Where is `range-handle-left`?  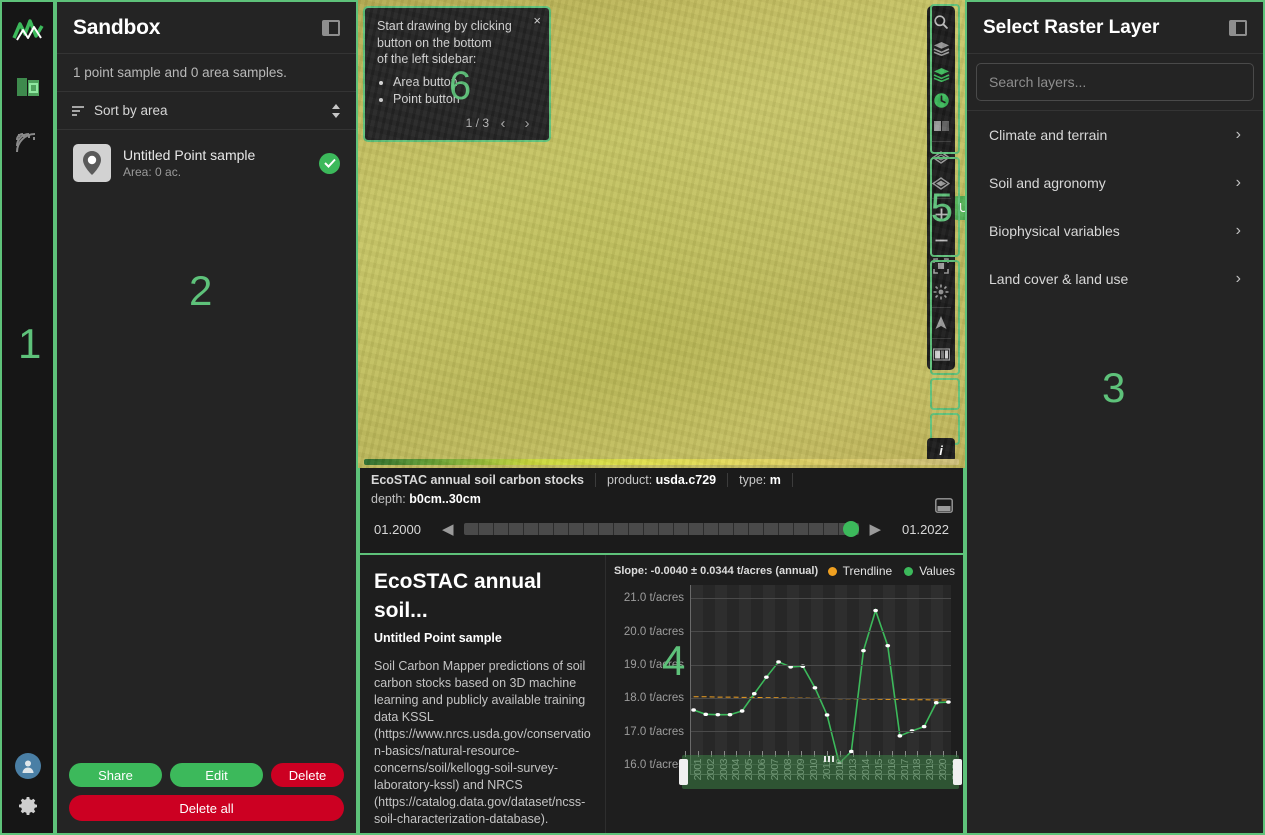 range-handle-left is located at coordinates (683, 772).